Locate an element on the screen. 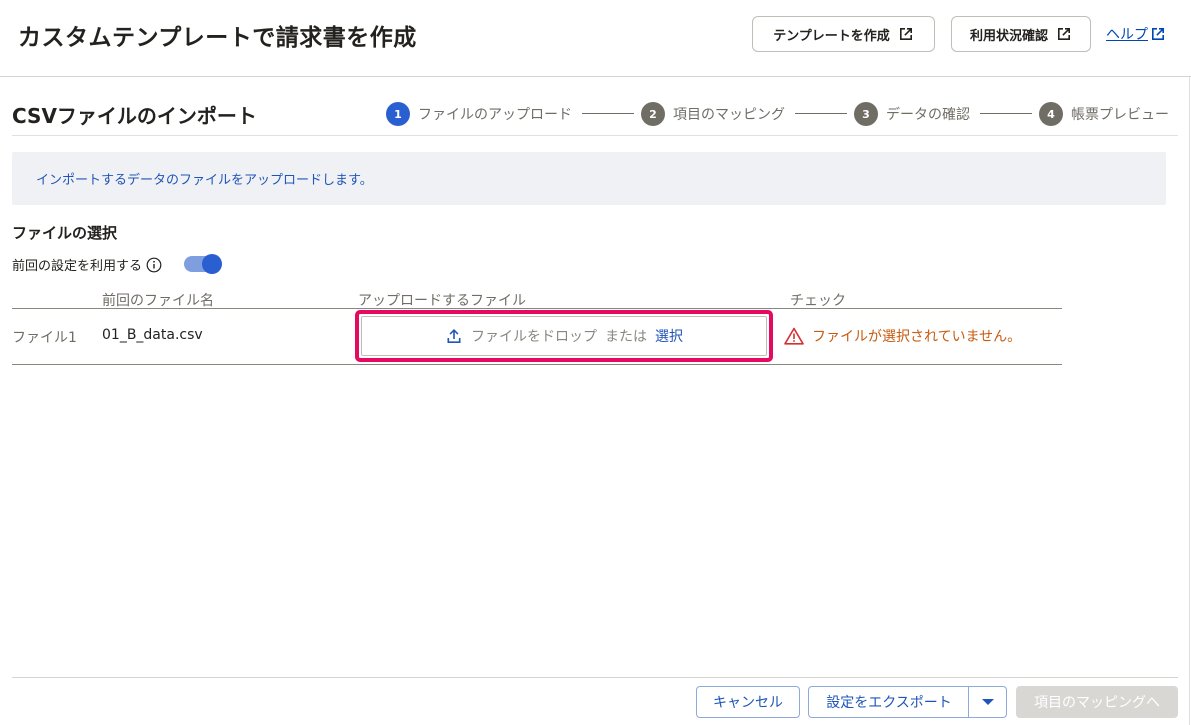  step-mapping: 2 項目のマッピング is located at coordinates (713, 114).